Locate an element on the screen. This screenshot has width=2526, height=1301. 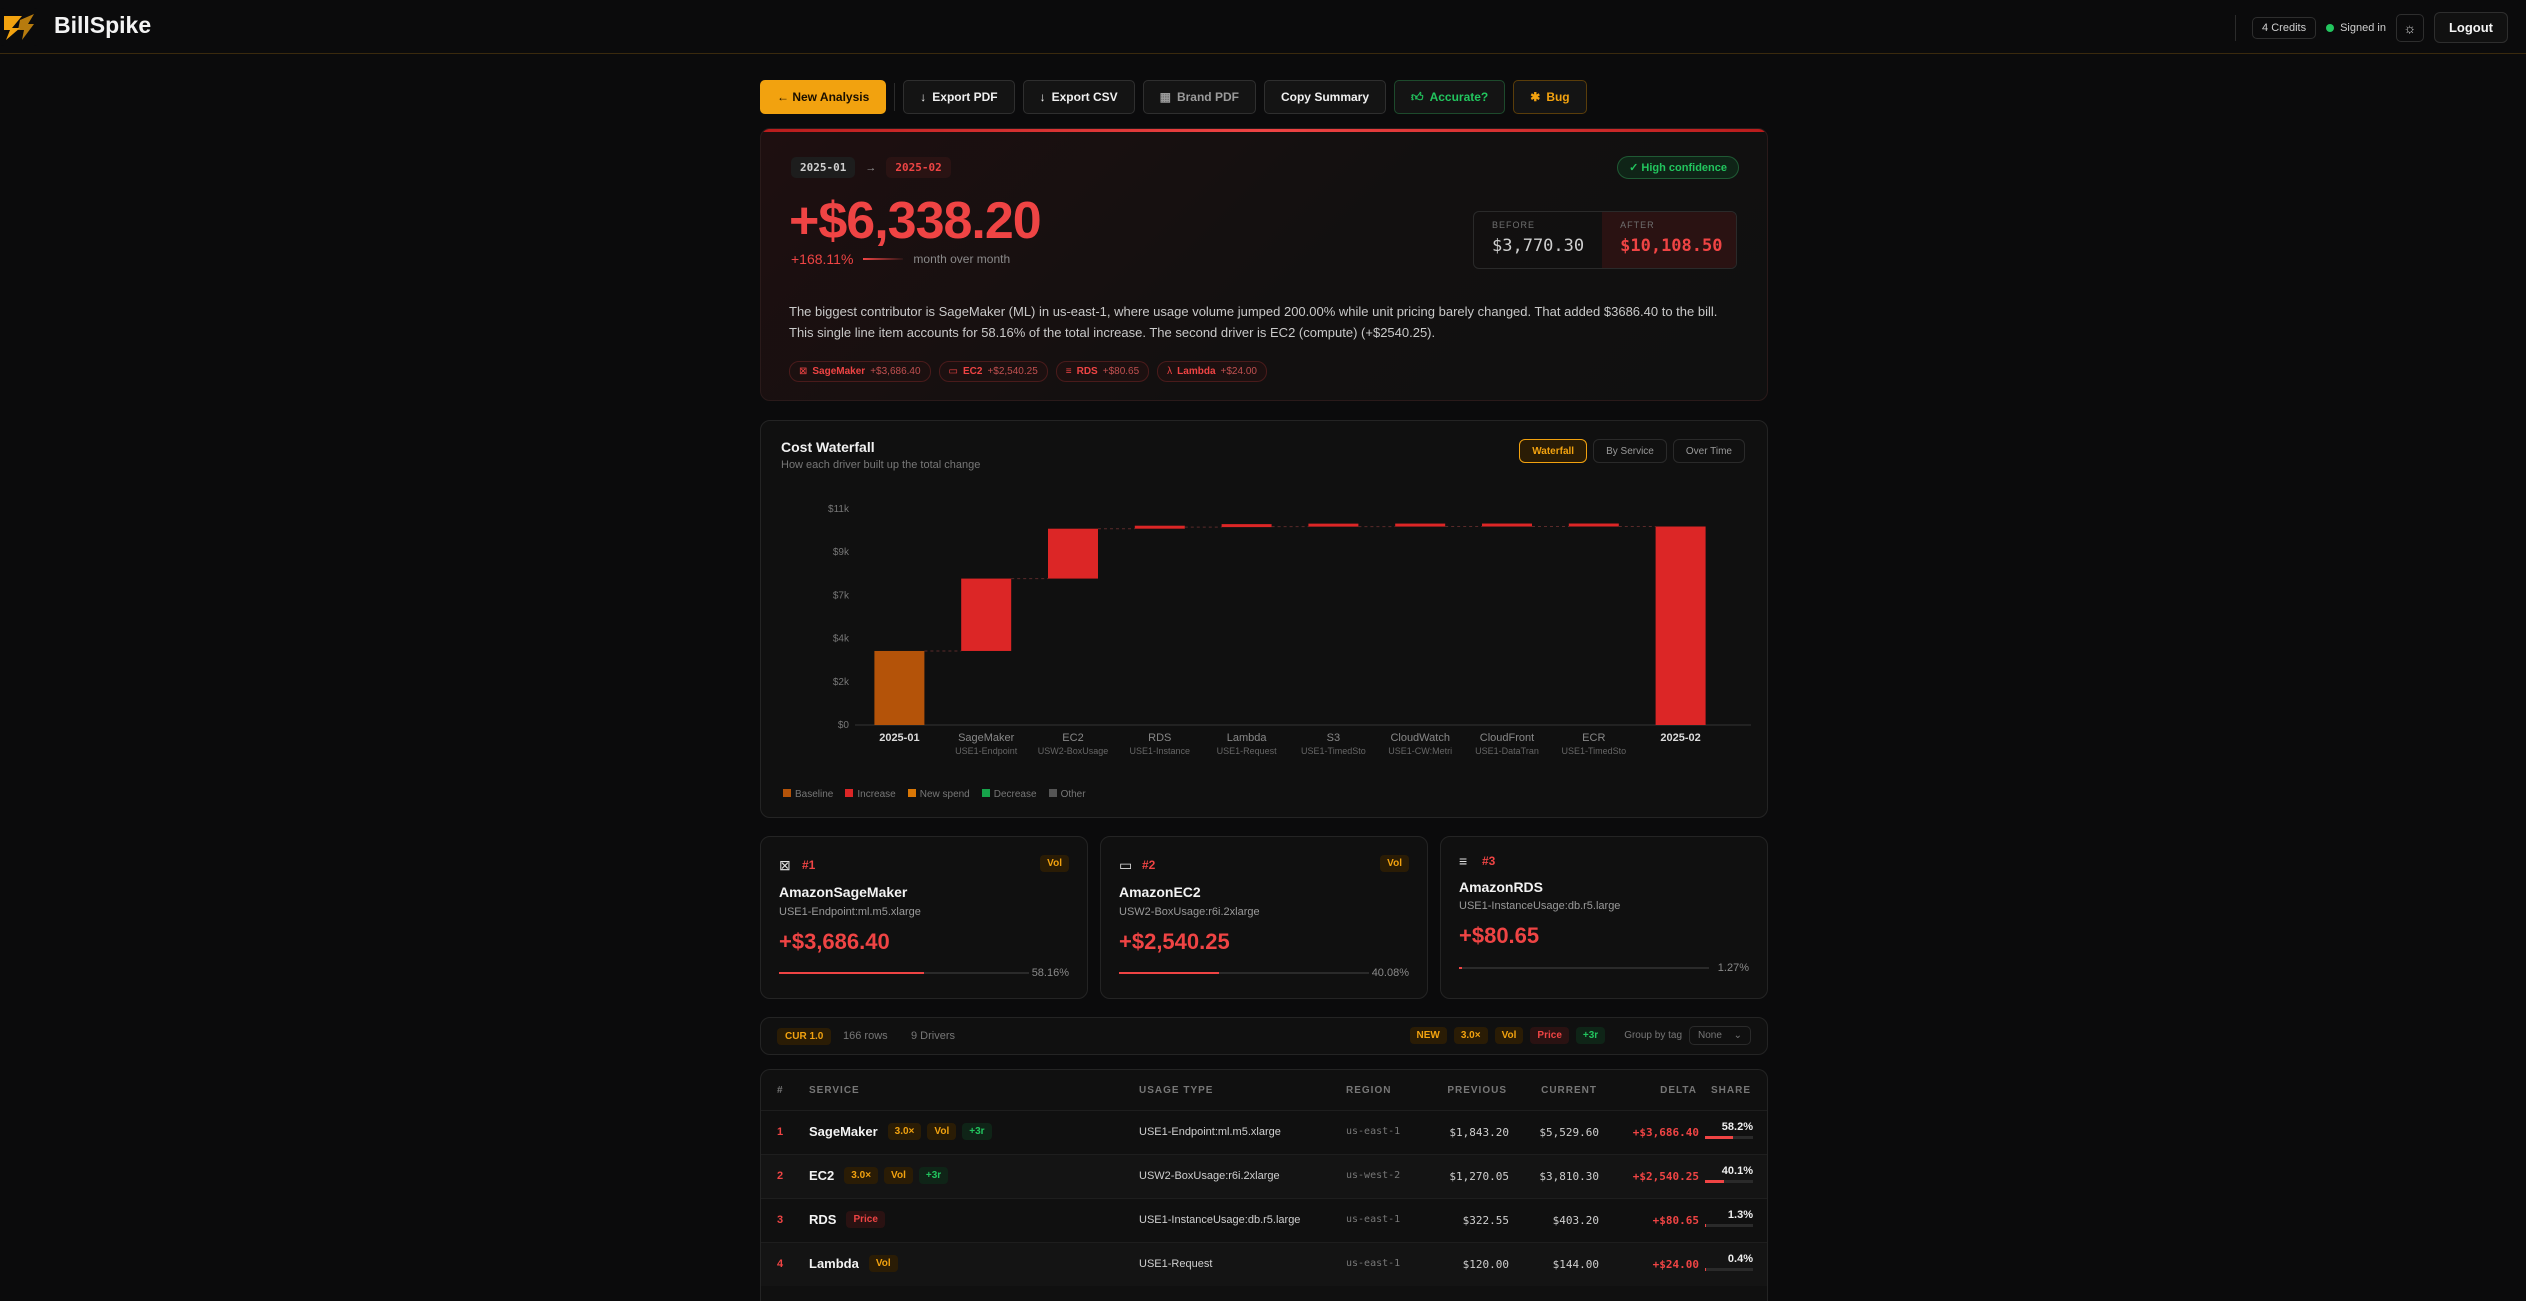
logout-button: Logout is located at coordinates (2470, 27).